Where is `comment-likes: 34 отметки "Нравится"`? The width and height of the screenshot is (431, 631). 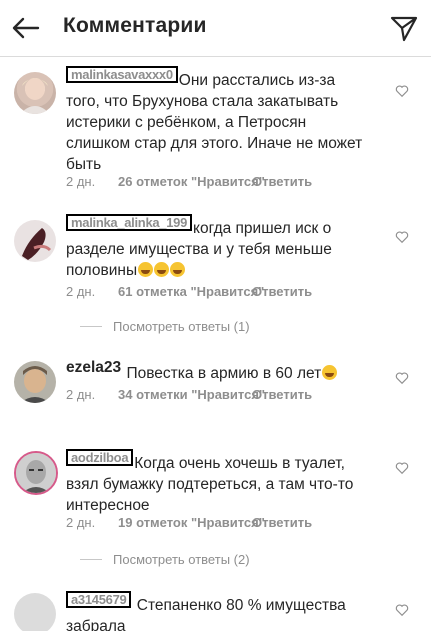
comment-likes: 34 отметки "Нравится" is located at coordinates (191, 394).